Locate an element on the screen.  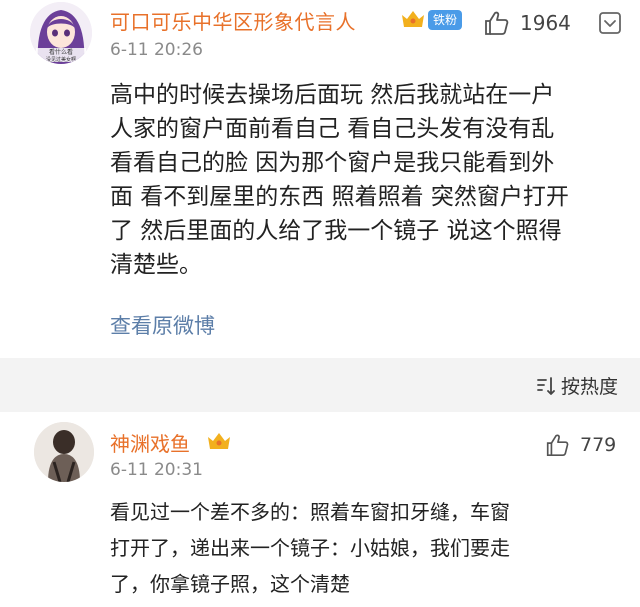
comment-username: 神渊戏鱼 is located at coordinates (150, 442).